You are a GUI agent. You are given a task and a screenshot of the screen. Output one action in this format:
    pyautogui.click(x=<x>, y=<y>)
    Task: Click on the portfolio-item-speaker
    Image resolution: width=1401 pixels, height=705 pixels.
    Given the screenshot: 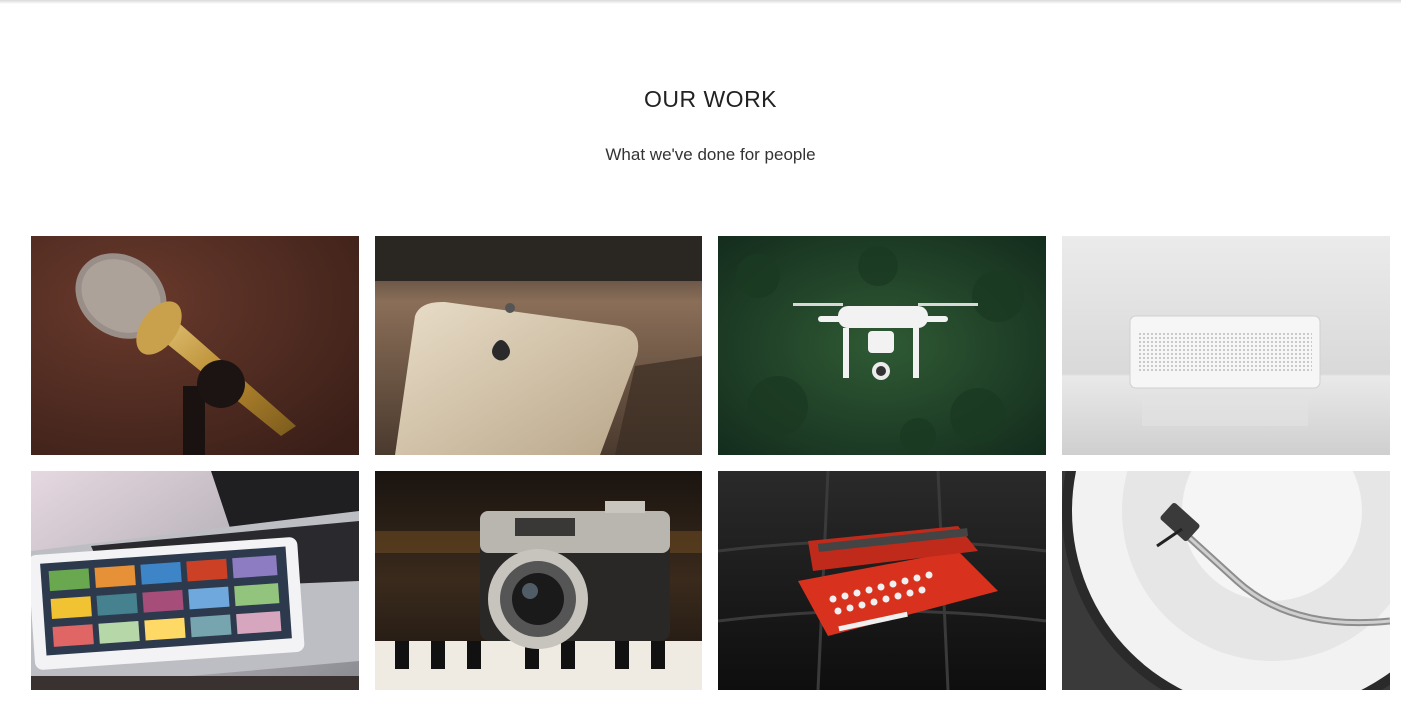 What is the action you would take?
    pyautogui.click(x=1226, y=345)
    